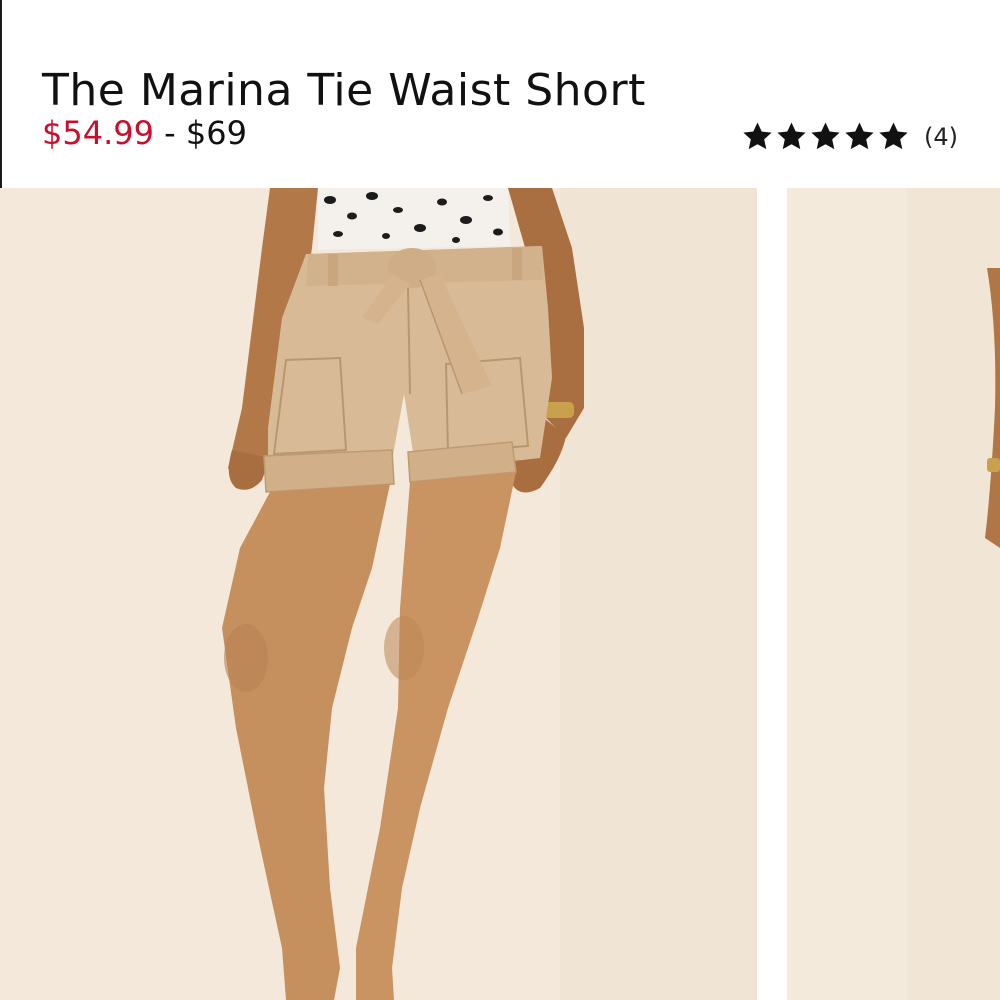 This screenshot has width=1000, height=1000. Describe the element at coordinates (216, 133) in the screenshot. I see `regular-price: $69` at that location.